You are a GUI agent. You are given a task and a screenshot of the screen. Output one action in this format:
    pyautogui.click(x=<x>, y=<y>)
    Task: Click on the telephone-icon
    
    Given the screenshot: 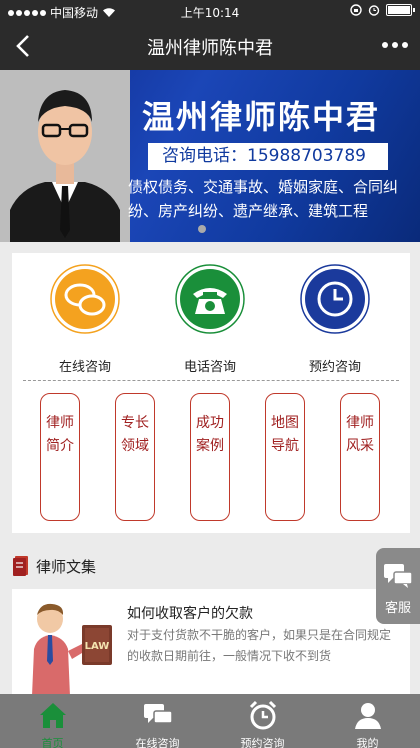 What is the action you would take?
    pyautogui.click(x=210, y=299)
    